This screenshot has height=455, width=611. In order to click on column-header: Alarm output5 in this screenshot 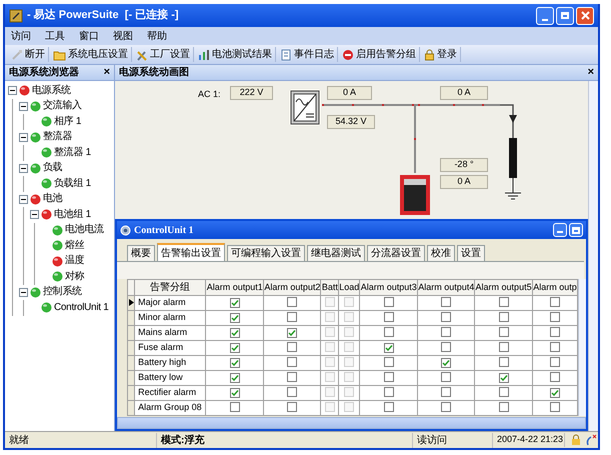, I will do `click(503, 288)`.